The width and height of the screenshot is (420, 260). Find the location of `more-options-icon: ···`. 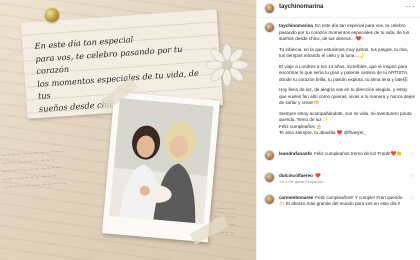

more-options-icon: ··· is located at coordinates (411, 6).